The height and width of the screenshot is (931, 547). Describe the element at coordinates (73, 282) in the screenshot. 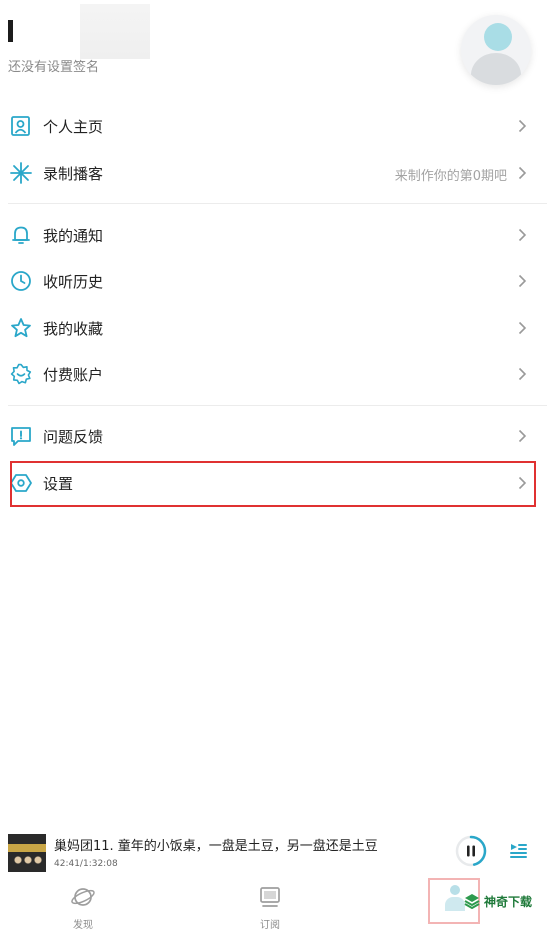

I see `menu-item-label: 收听历史` at that location.